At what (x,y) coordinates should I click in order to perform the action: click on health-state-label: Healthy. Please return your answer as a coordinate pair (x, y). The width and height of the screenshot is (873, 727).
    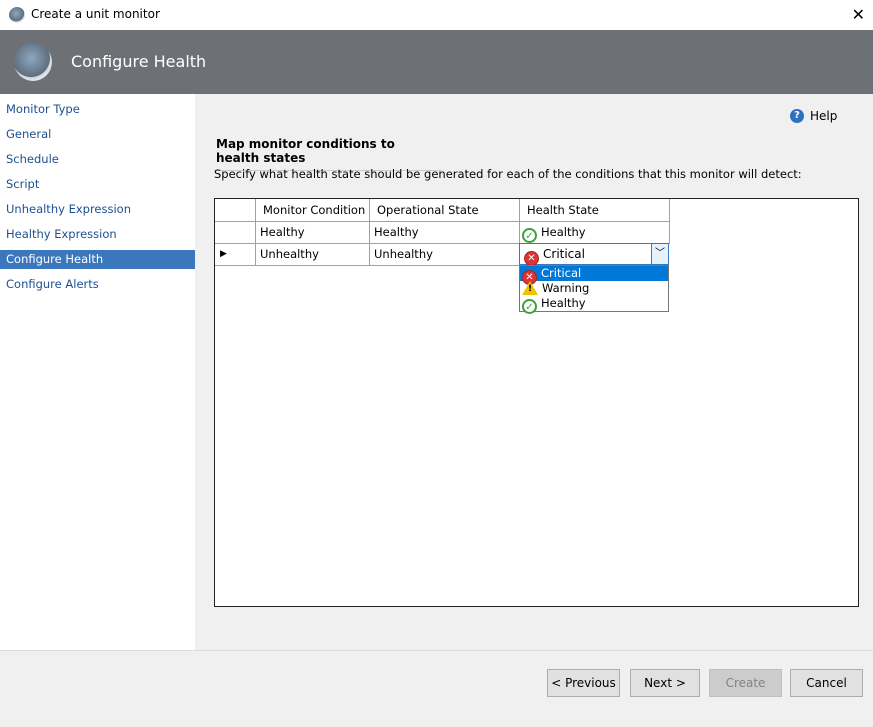
    Looking at the image, I should click on (563, 232).